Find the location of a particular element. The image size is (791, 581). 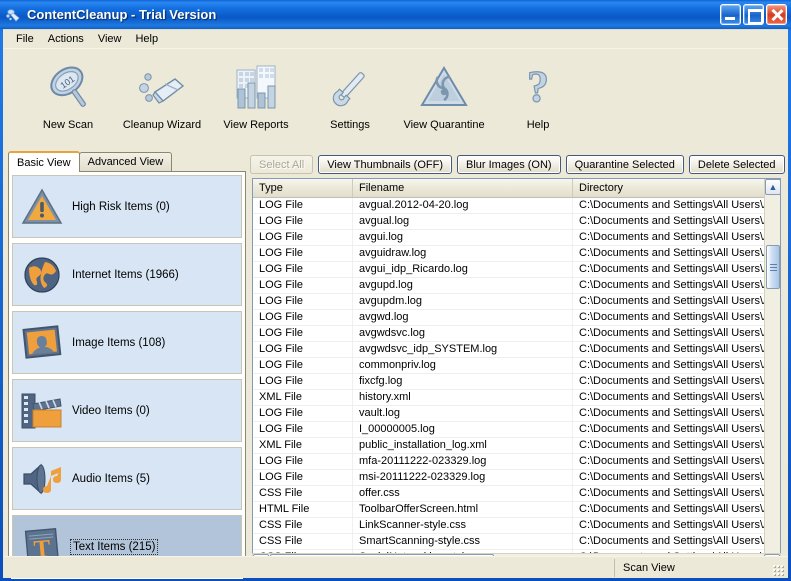

menu-item-file: File is located at coordinates (25, 39).